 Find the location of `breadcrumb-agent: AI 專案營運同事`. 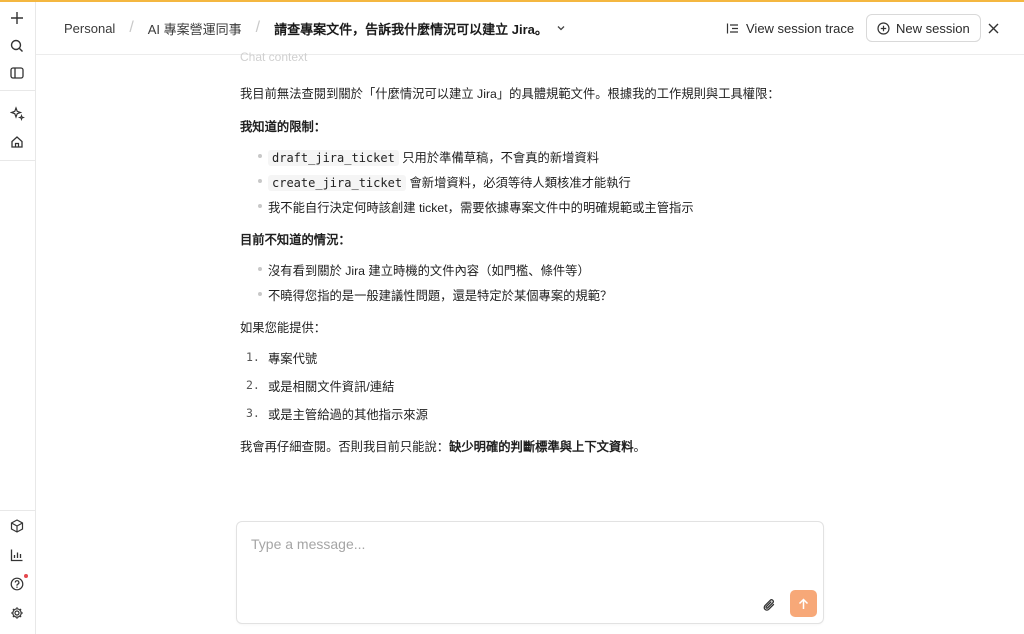

breadcrumb-agent: AI 專案營運同事 is located at coordinates (195, 28).